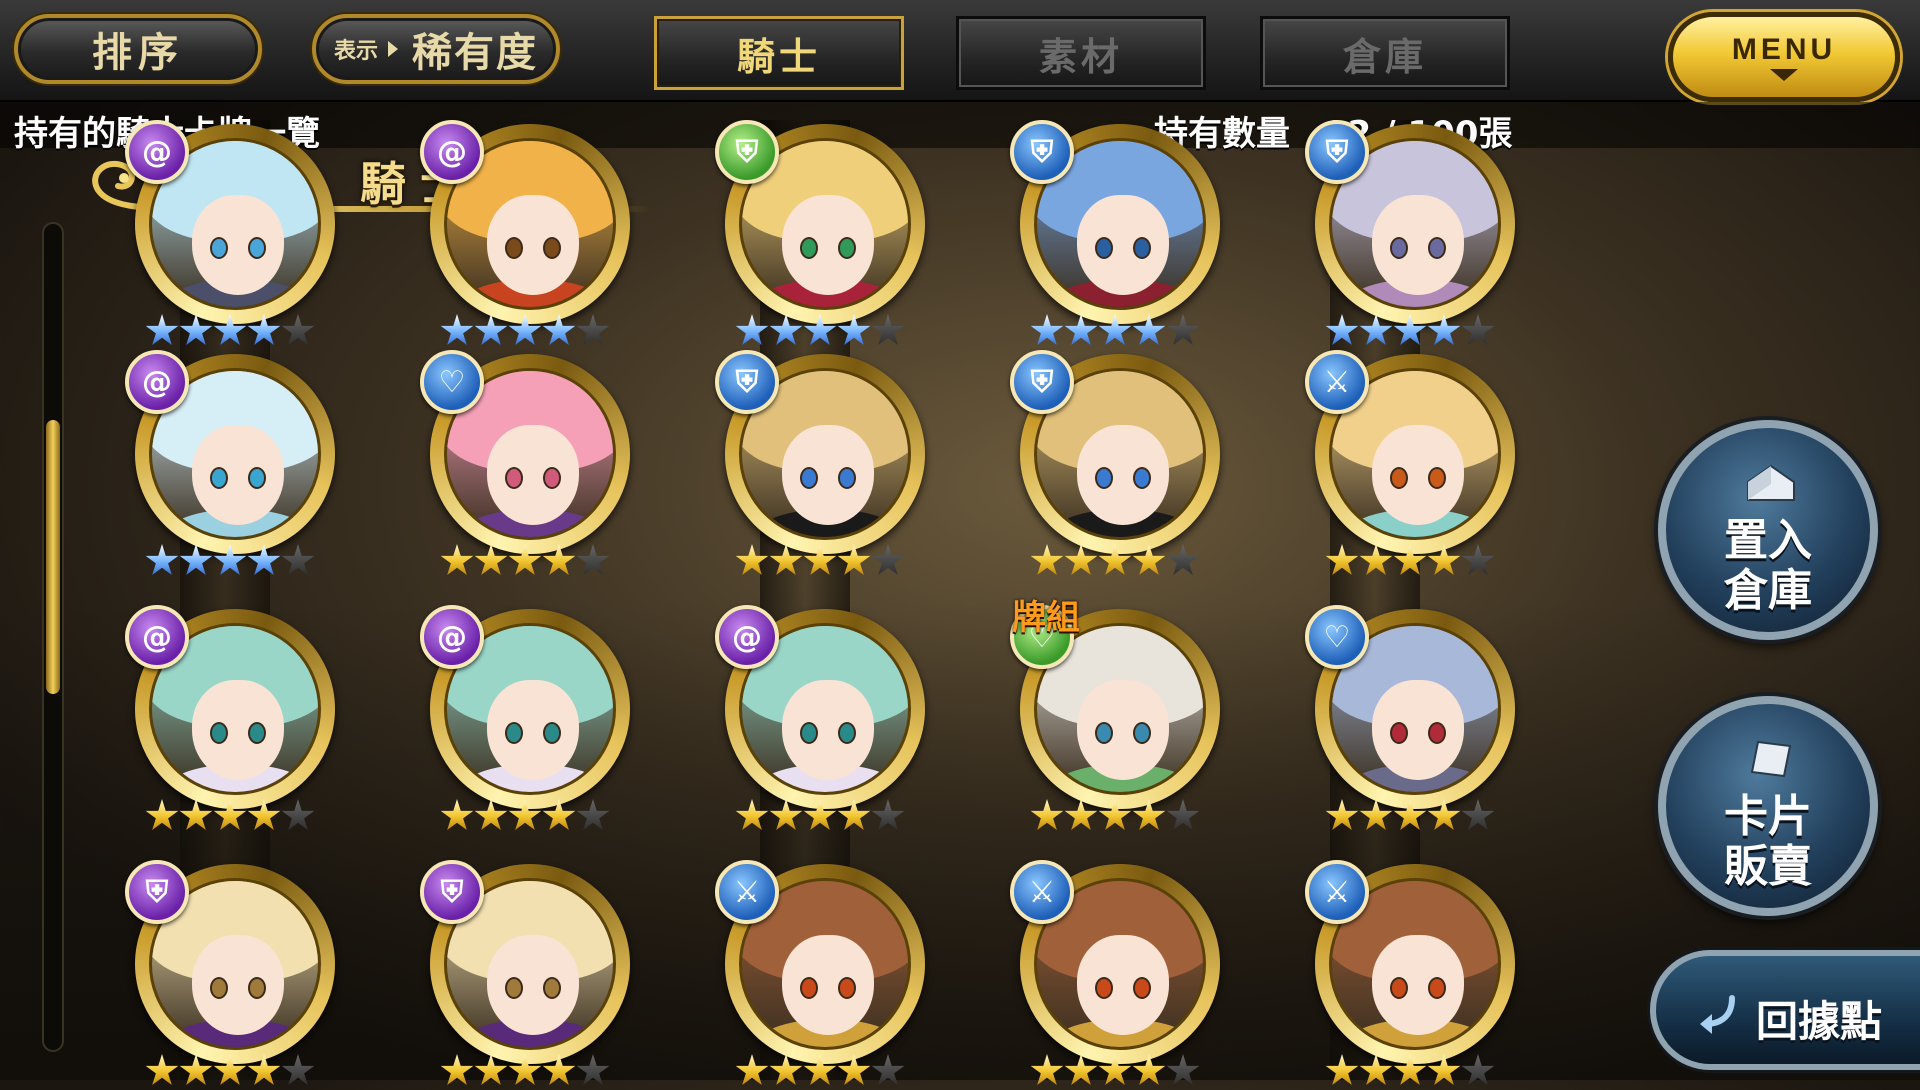  What do you see at coordinates (1785, 1010) in the screenshot?
I see `return-base-button: 回據點` at bounding box center [1785, 1010].